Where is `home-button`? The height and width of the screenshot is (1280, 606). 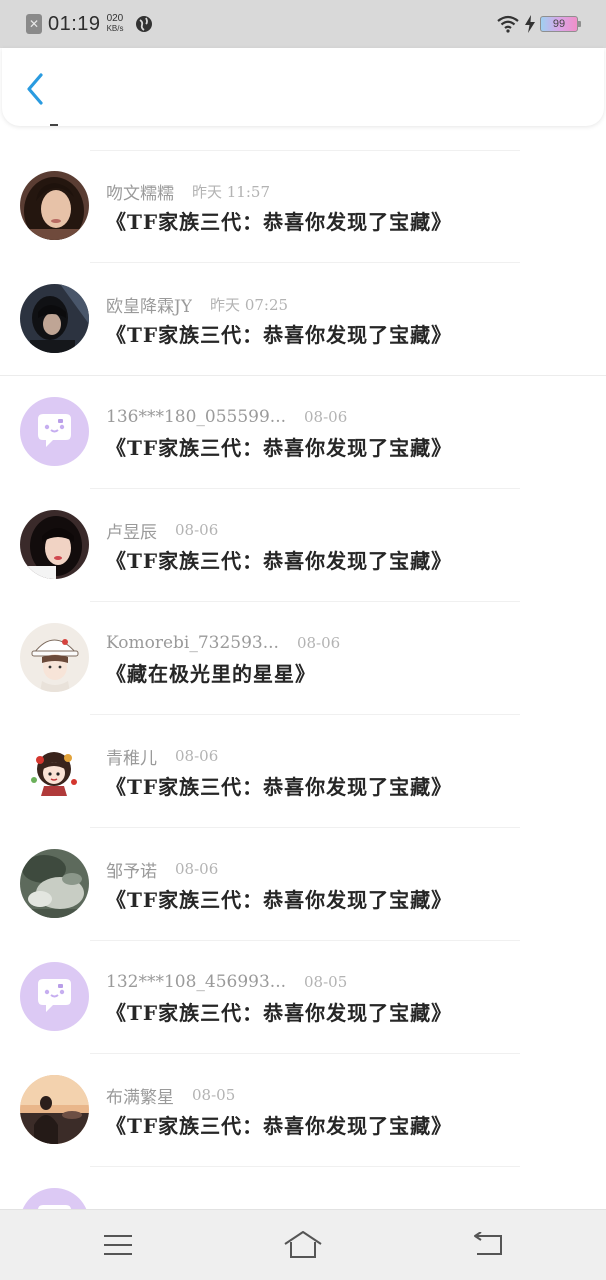 home-button is located at coordinates (303, 1245).